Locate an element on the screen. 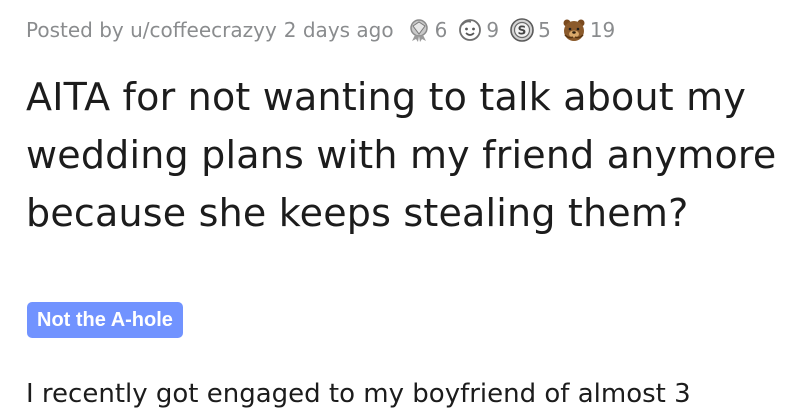  award-count: 9 is located at coordinates (493, 30).